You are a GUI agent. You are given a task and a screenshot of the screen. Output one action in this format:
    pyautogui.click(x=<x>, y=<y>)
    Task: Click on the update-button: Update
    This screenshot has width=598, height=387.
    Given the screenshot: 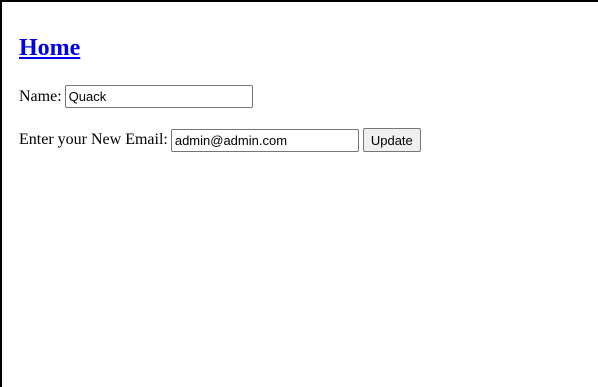 What is the action you would take?
    pyautogui.click(x=391, y=140)
    